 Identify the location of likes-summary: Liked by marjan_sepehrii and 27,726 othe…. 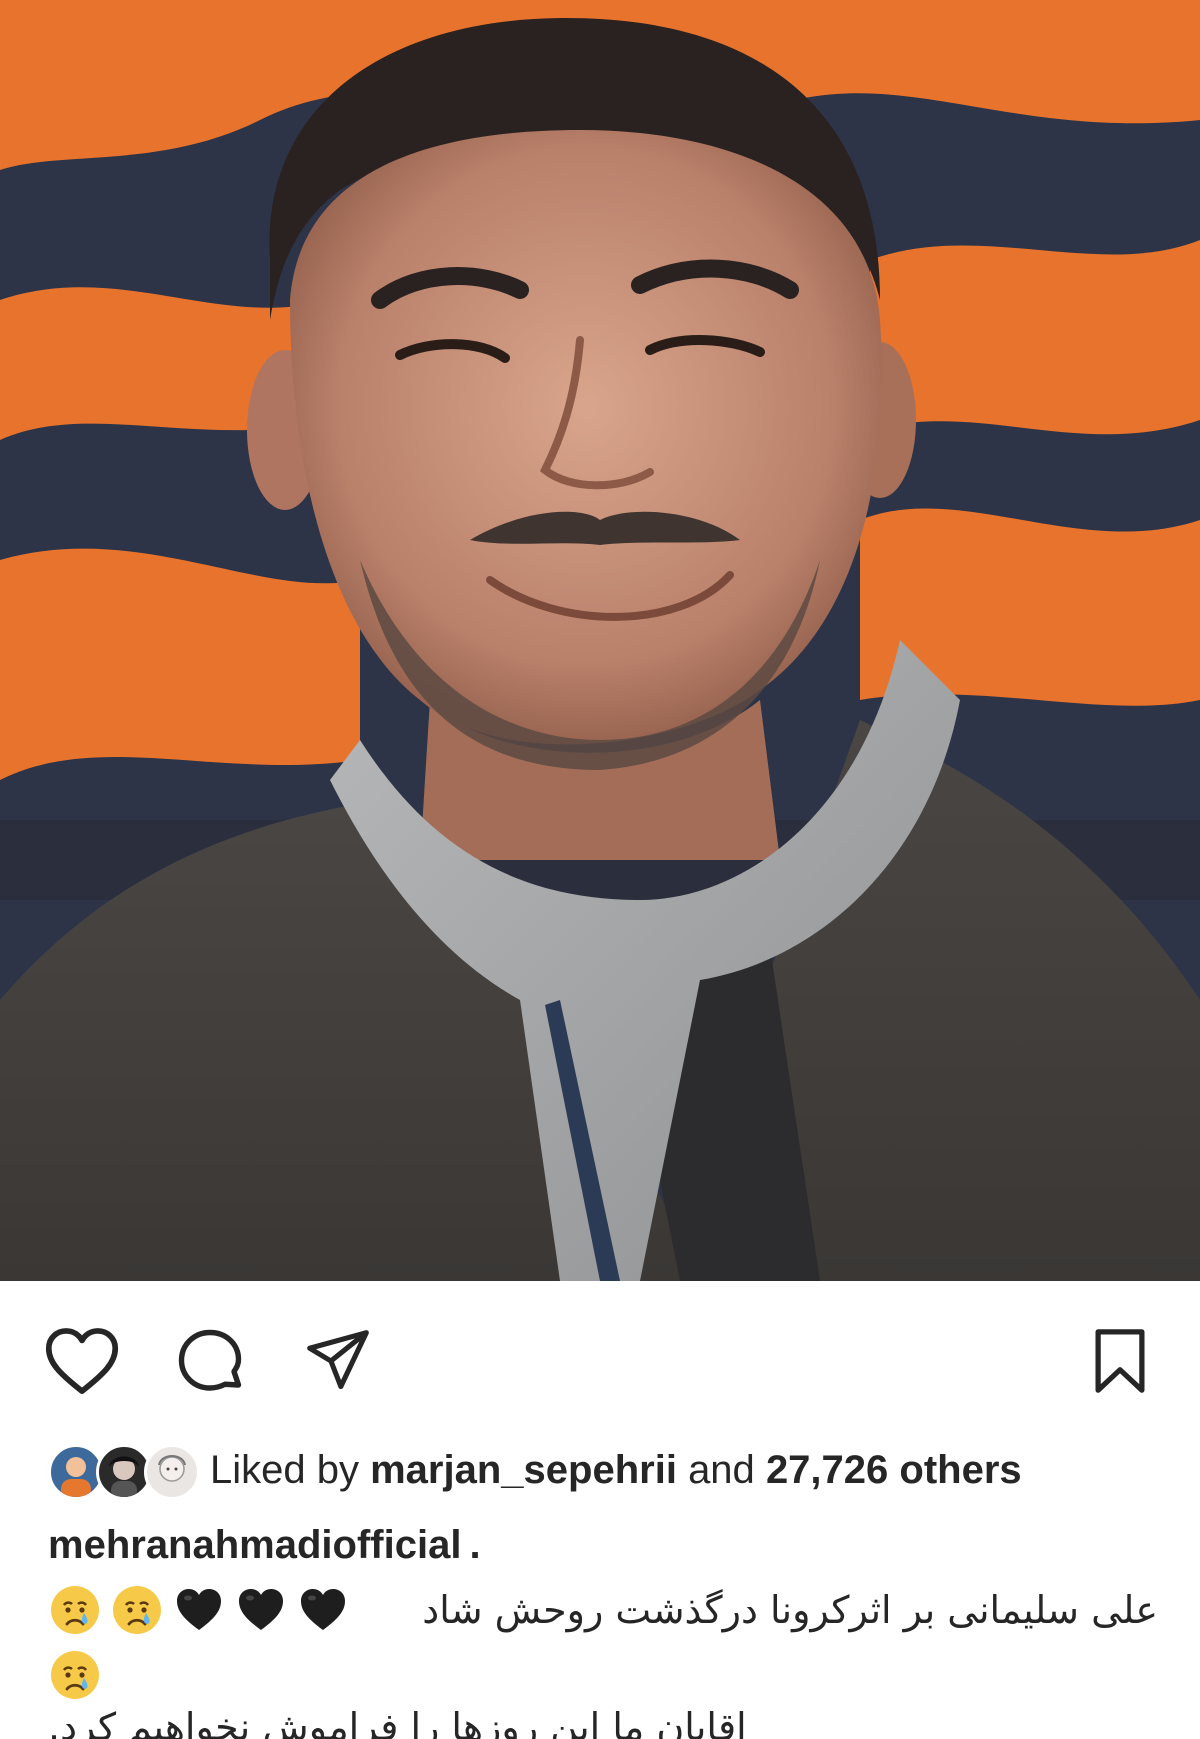
(535, 1470).